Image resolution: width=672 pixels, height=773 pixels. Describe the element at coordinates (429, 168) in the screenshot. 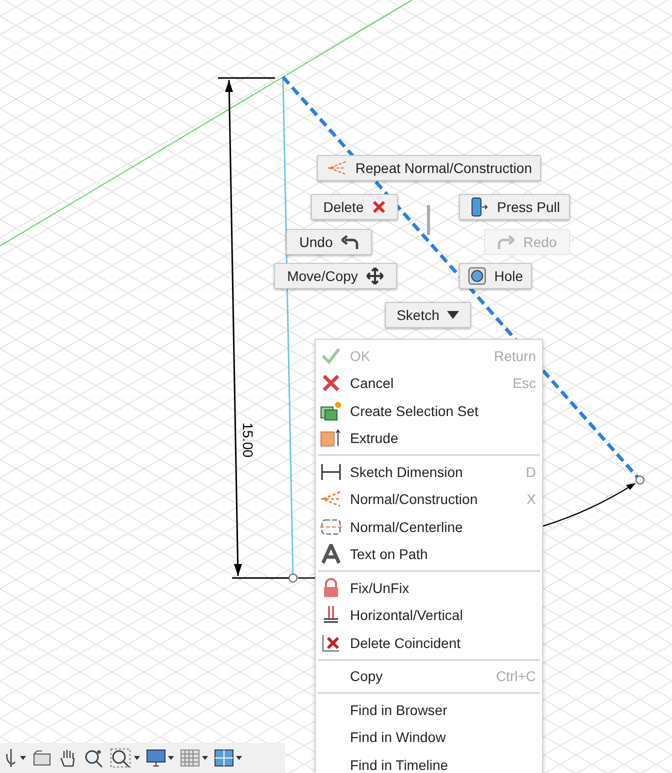

I see `marking-menu-button: Repeat Normal/Construction` at that location.